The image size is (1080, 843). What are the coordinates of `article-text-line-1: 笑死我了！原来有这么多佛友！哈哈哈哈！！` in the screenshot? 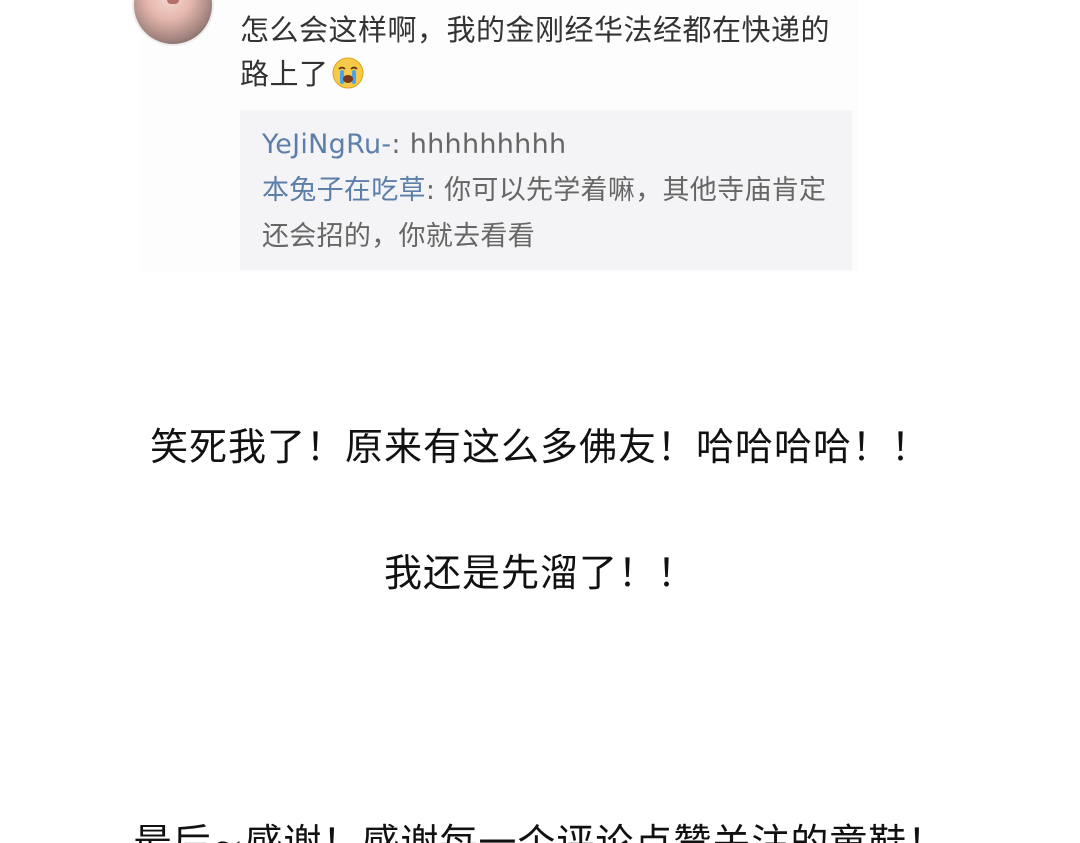 It's located at (539, 447).